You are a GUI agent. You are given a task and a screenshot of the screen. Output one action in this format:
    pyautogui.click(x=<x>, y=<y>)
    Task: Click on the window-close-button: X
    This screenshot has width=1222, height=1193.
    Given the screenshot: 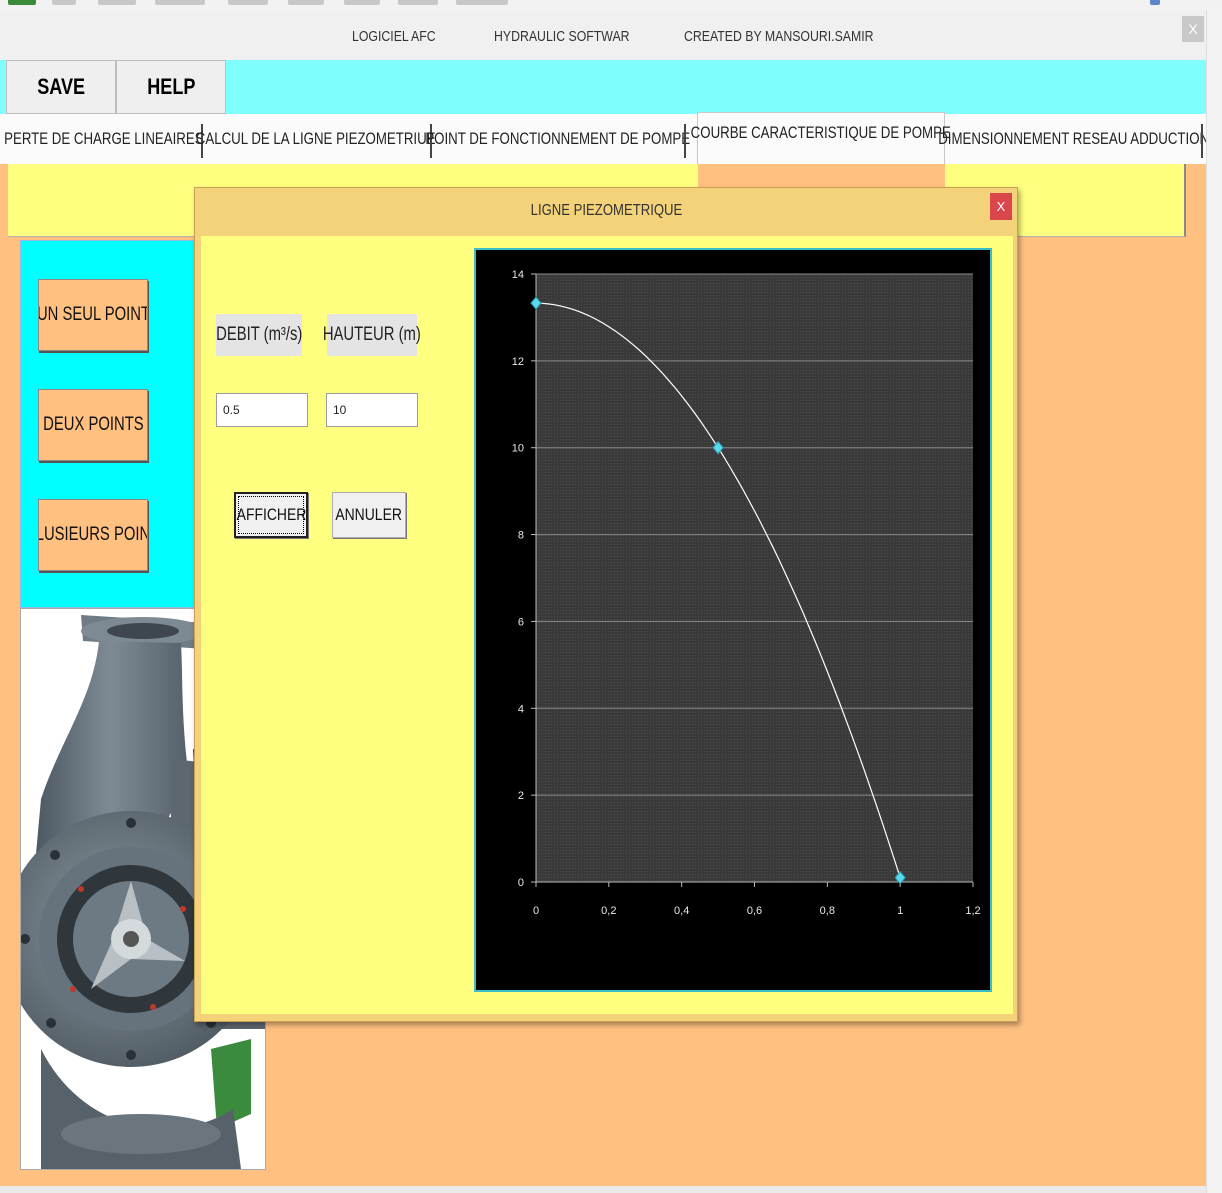 What is the action you would take?
    pyautogui.click(x=1193, y=29)
    